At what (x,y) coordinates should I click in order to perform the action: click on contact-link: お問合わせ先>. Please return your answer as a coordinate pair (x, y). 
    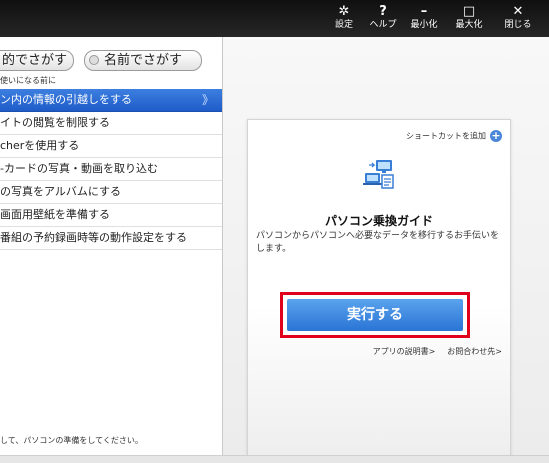
    Looking at the image, I should click on (474, 351).